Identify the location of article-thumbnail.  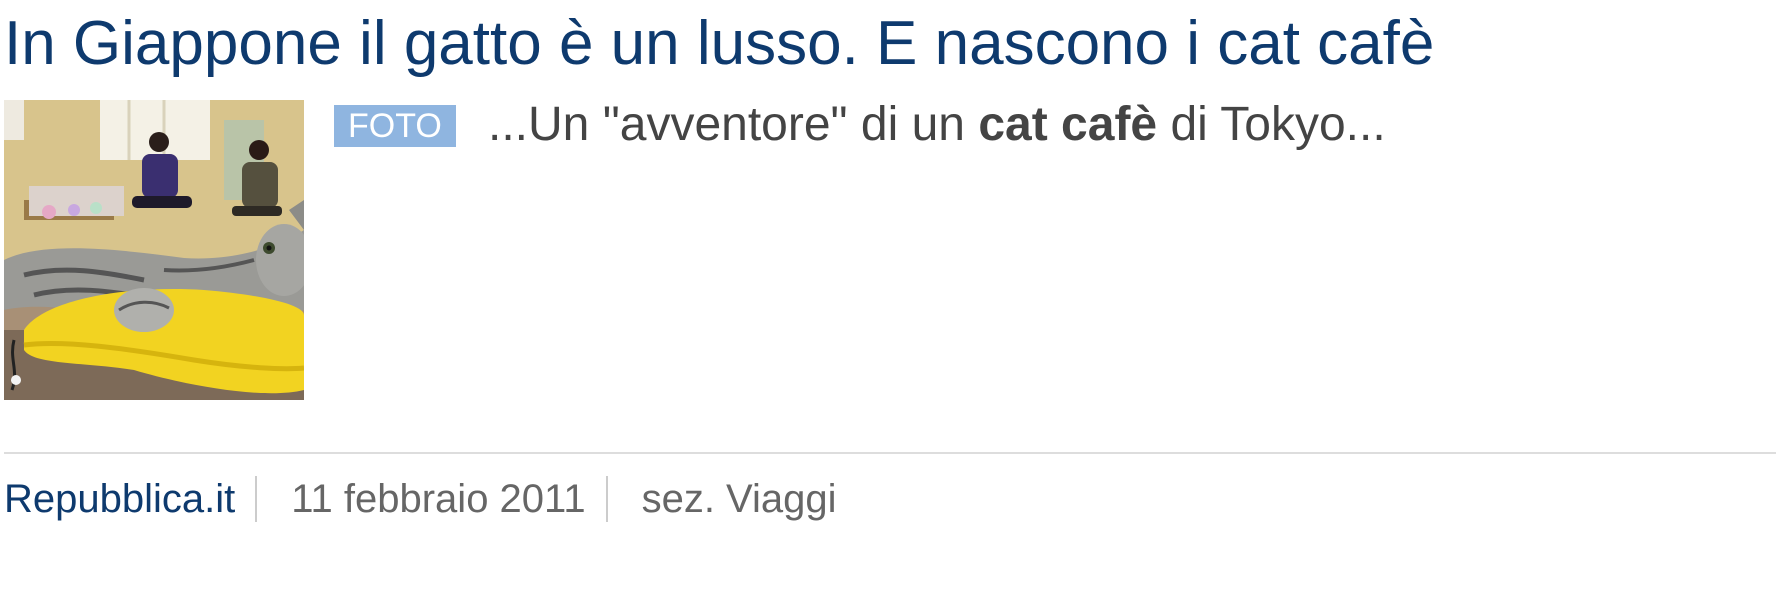
(154, 250).